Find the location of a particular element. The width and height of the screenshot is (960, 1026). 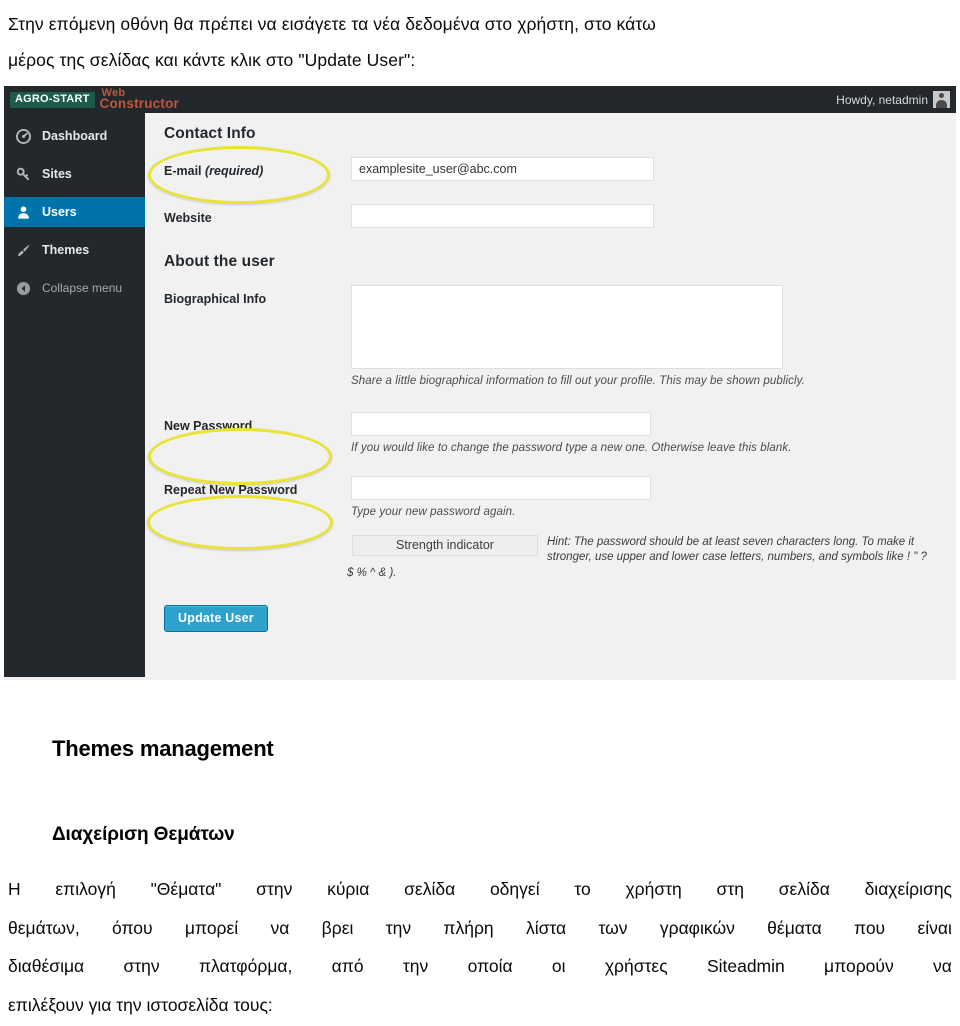

avatar is located at coordinates (941, 99).